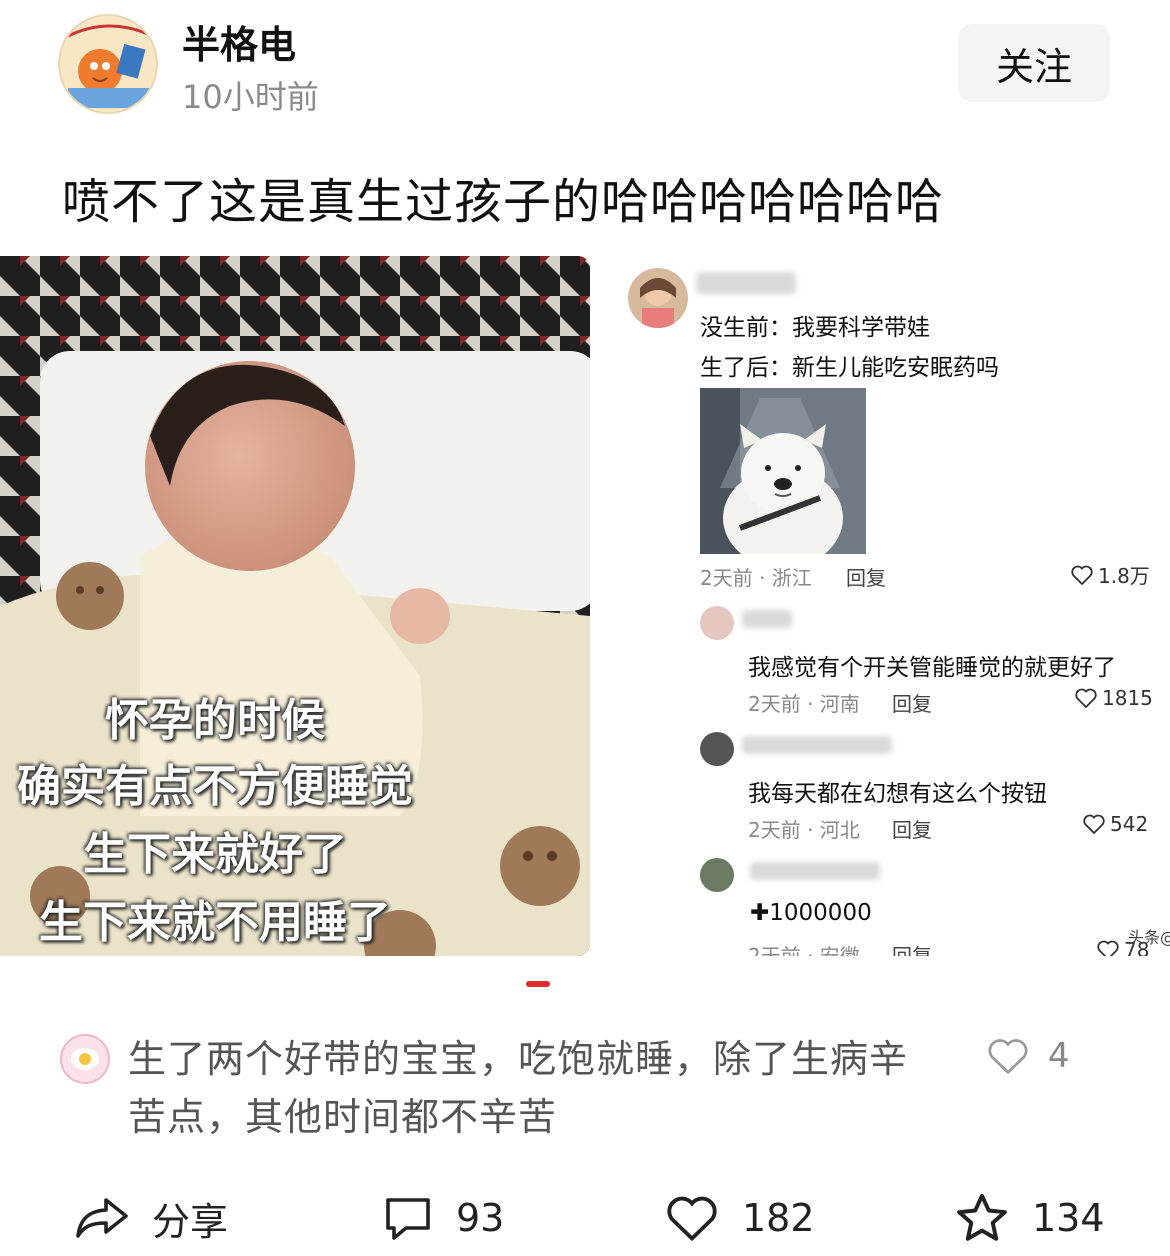  What do you see at coordinates (250, 97) in the screenshot?
I see `post-time: 10小时前` at bounding box center [250, 97].